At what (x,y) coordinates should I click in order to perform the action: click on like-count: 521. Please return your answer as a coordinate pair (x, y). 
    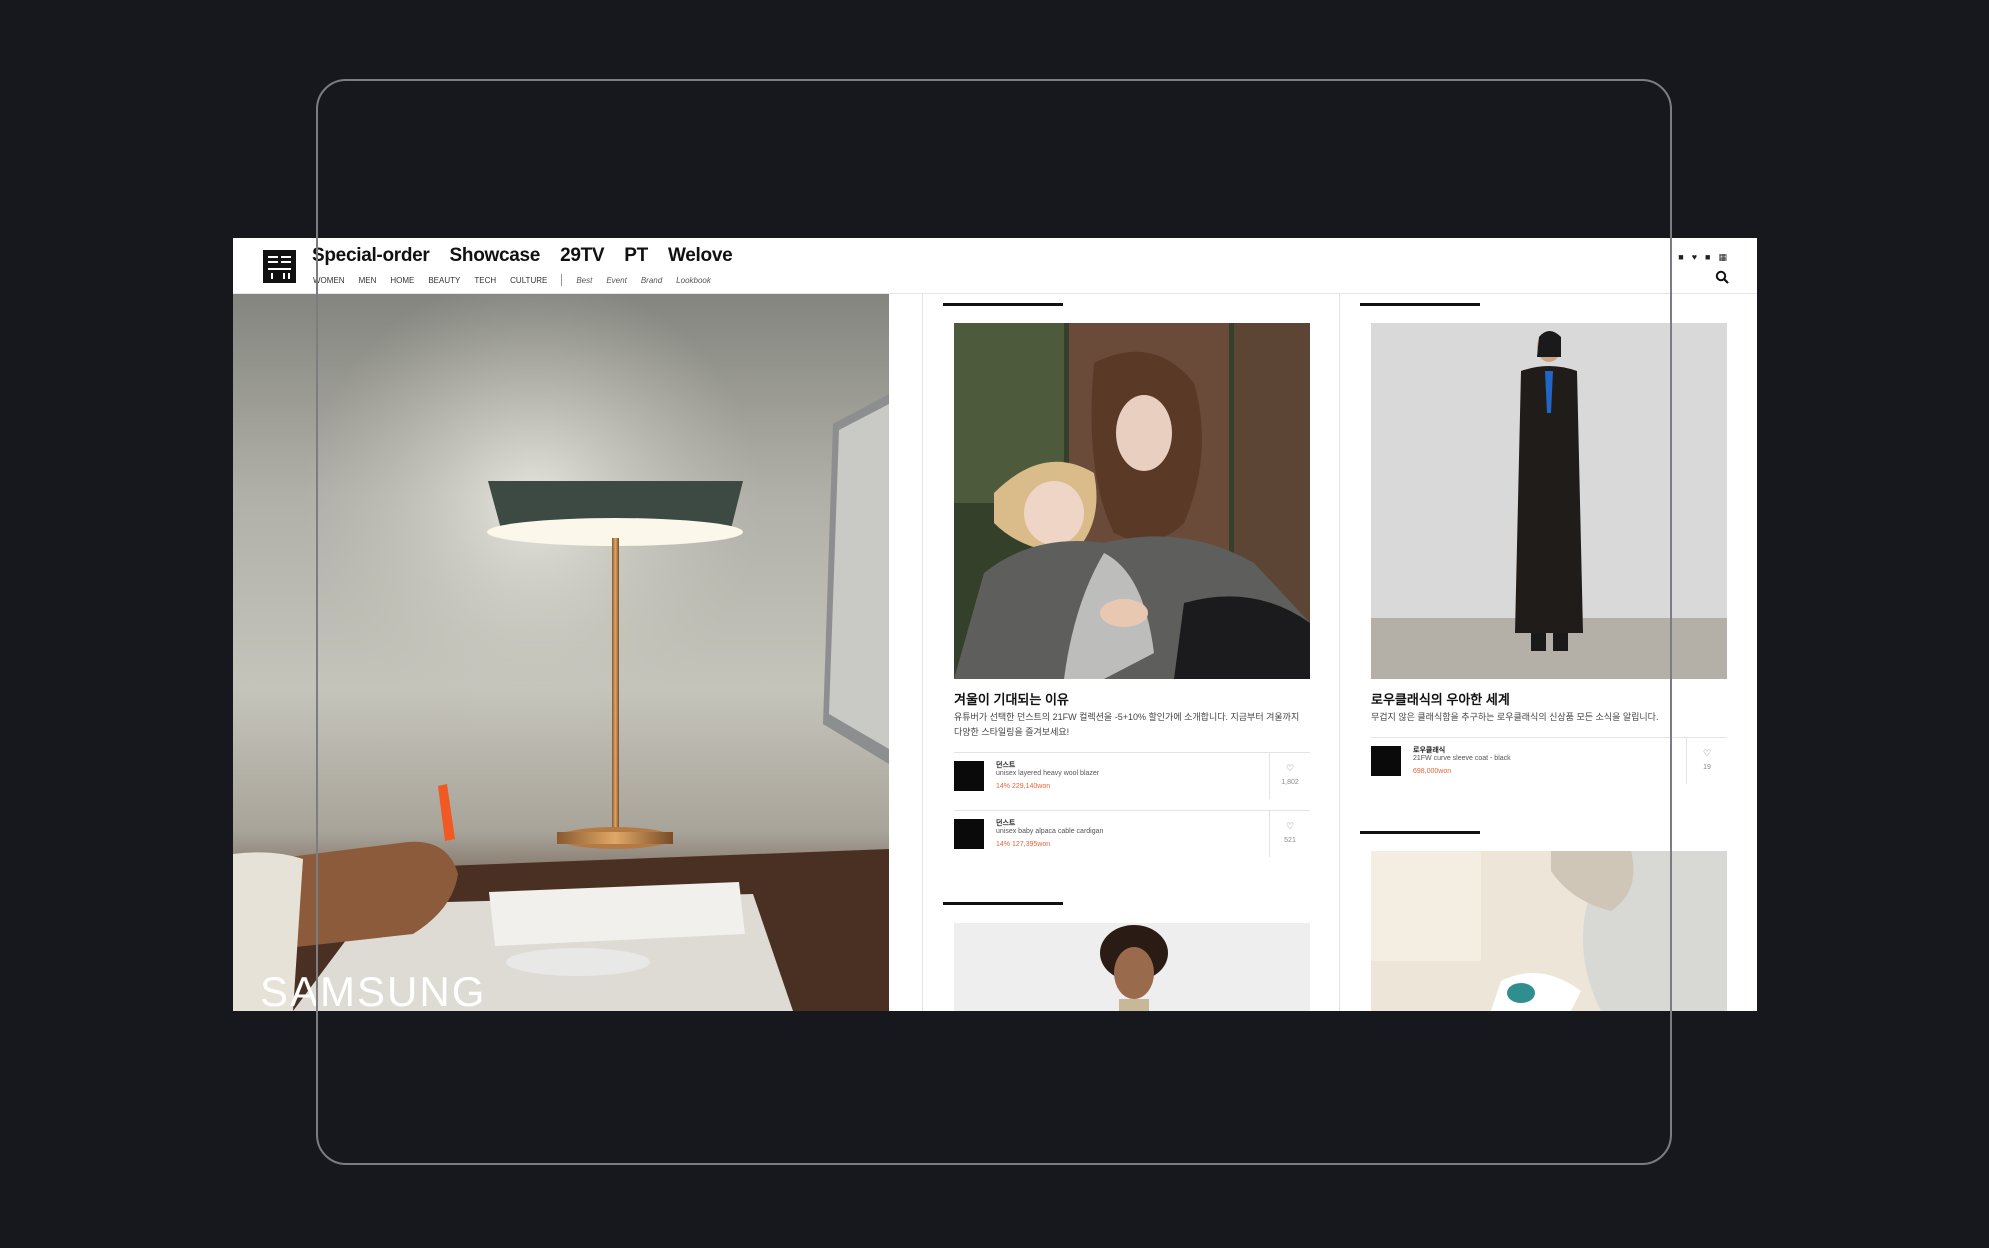
    Looking at the image, I should click on (1290, 840).